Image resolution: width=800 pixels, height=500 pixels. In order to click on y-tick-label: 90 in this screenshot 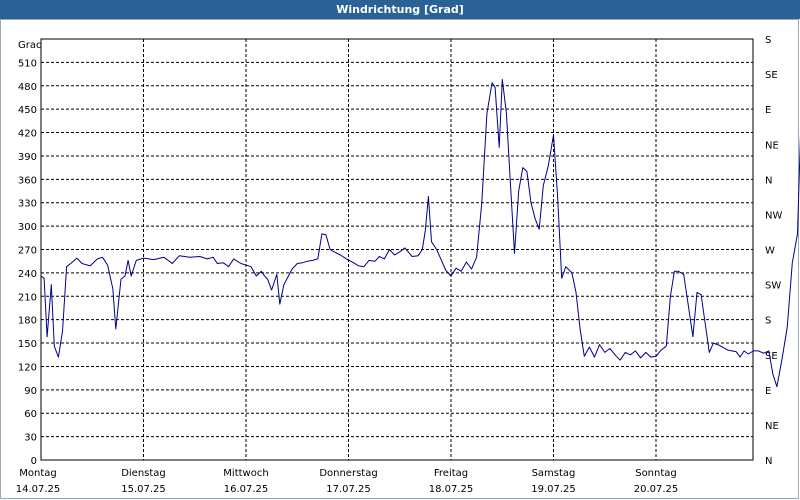, I will do `click(30, 391)`.